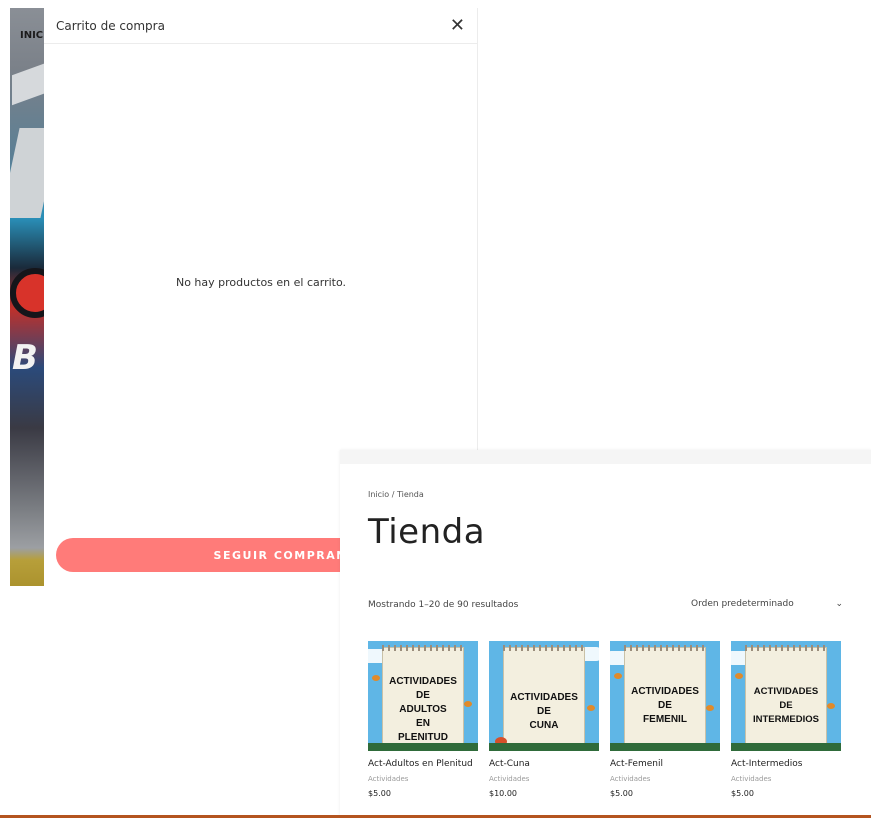 The height and width of the screenshot is (820, 871). I want to click on background-site: B INIC, so click(27, 297).